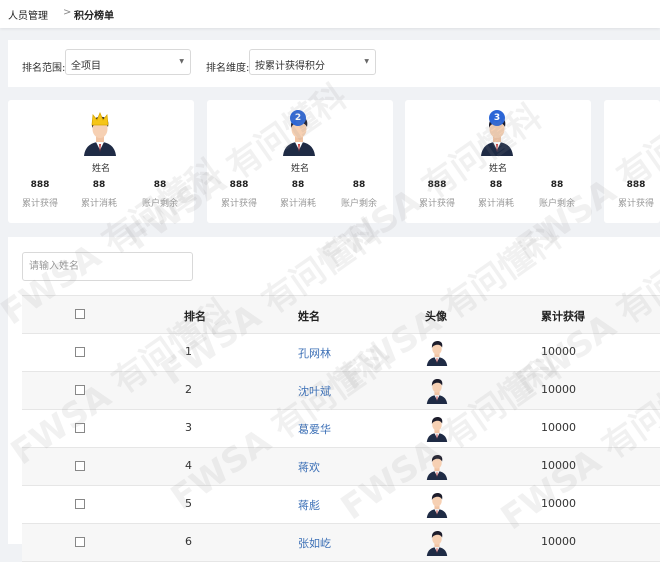 The height and width of the screenshot is (562, 660). Describe the element at coordinates (341, 391) in the screenshot. I see `table-row: 2 沈叶斌 10000` at that location.